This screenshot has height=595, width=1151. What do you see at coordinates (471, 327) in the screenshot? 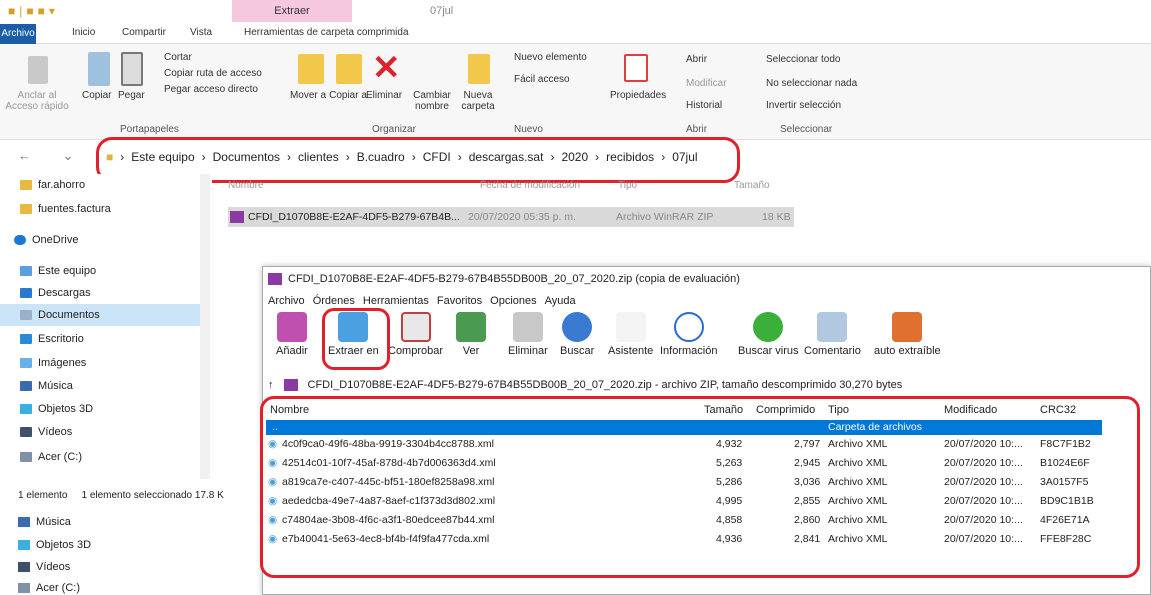
I see `book-icon` at bounding box center [471, 327].